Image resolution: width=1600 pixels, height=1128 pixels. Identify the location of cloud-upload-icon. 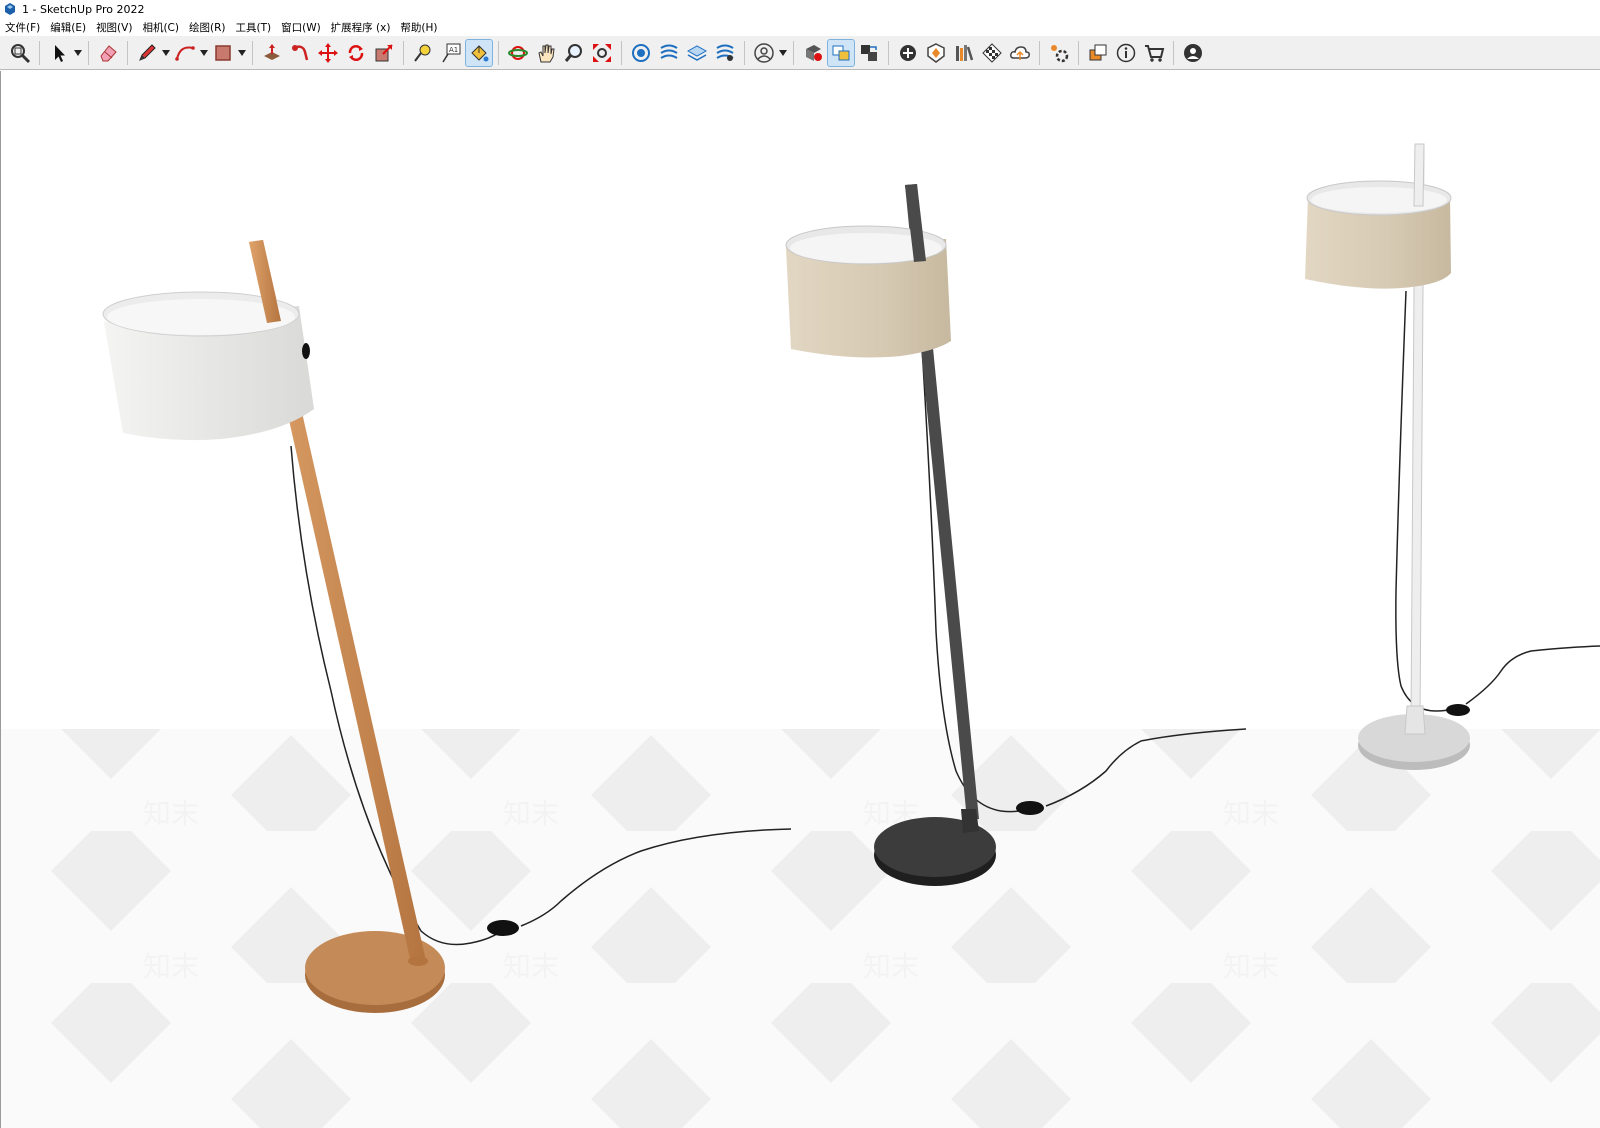
(1020, 53).